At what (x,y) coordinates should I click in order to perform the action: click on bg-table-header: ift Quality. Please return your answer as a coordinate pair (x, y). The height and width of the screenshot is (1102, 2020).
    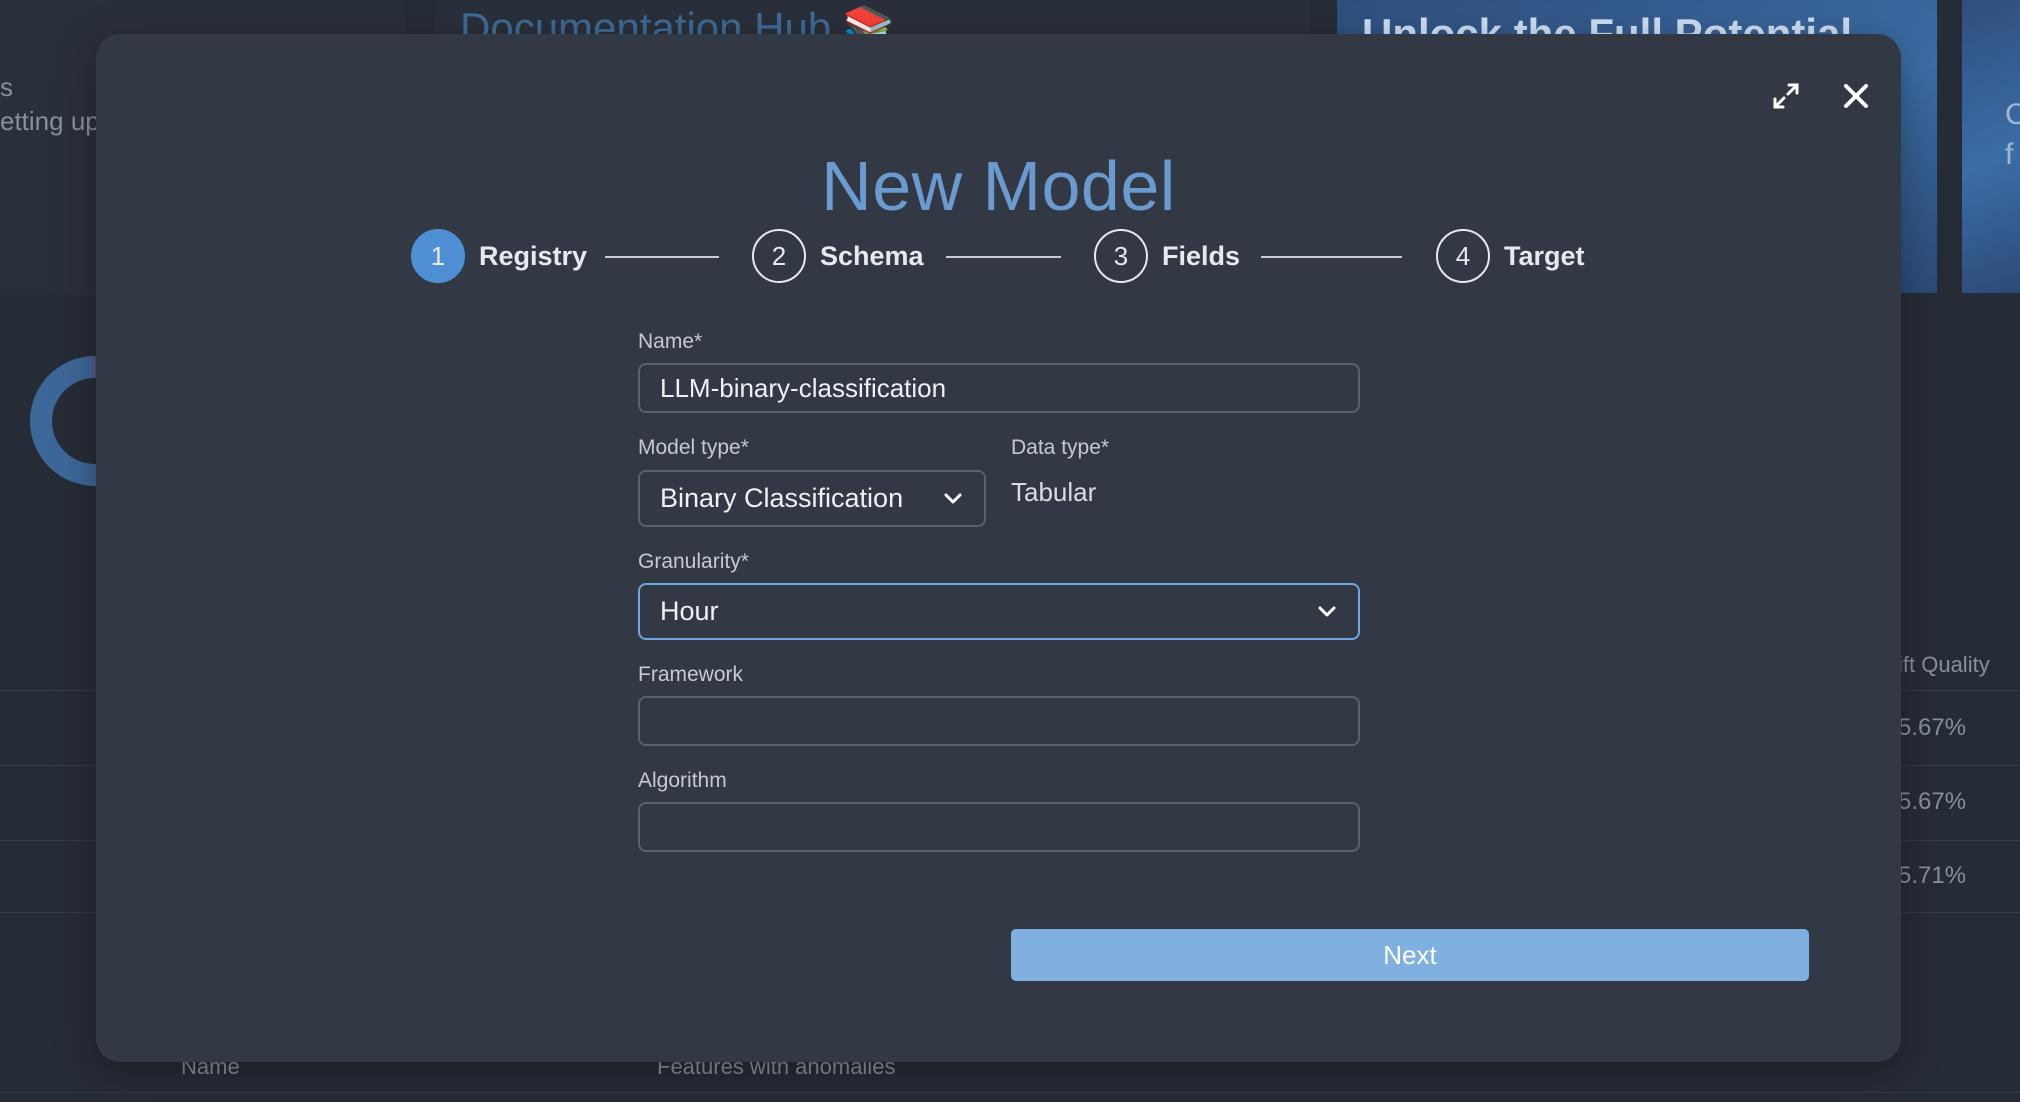
    Looking at the image, I should click on (1944, 664).